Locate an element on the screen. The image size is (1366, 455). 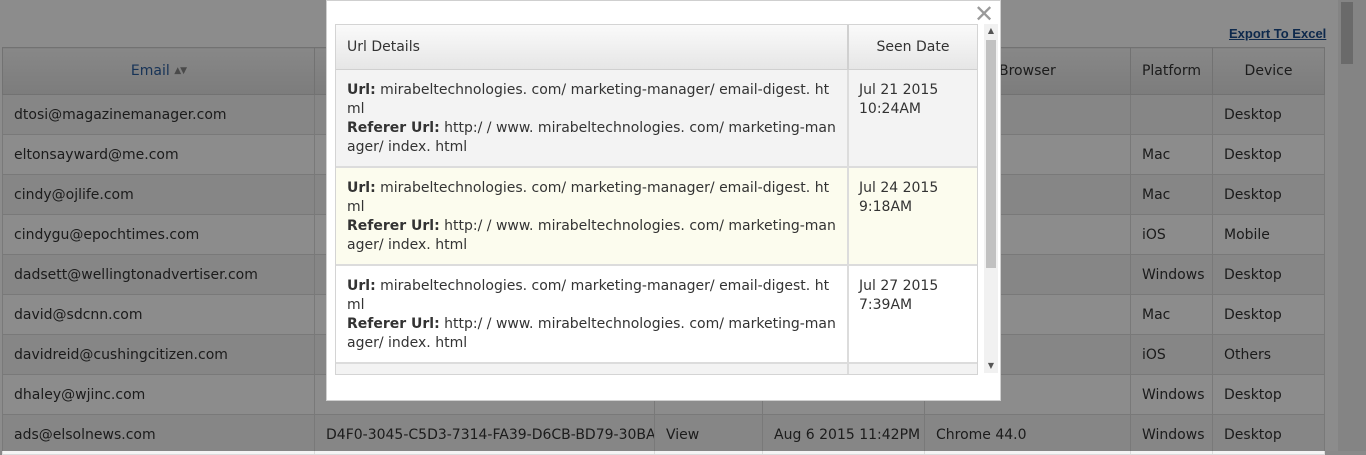
seen-time-value: 9:18AM is located at coordinates (886, 207).